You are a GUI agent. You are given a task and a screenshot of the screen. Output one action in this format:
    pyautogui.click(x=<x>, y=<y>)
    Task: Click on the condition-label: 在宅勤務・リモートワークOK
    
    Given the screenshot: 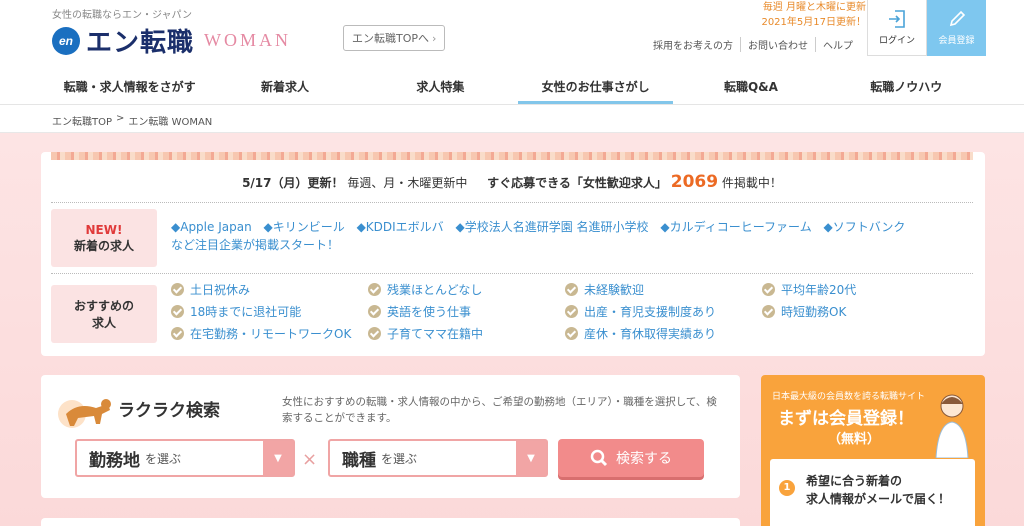 What is the action you would take?
    pyautogui.click(x=271, y=334)
    